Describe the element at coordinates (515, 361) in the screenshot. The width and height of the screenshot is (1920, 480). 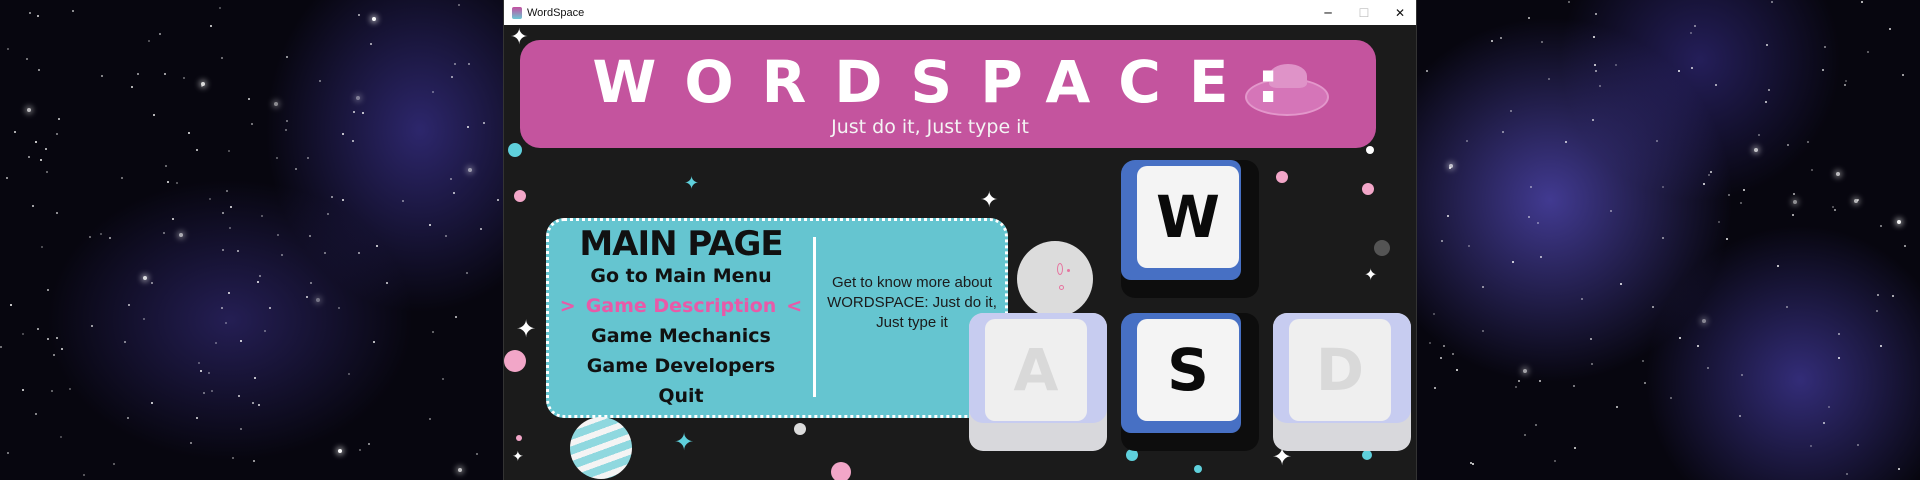
I see `decor-dot` at that location.